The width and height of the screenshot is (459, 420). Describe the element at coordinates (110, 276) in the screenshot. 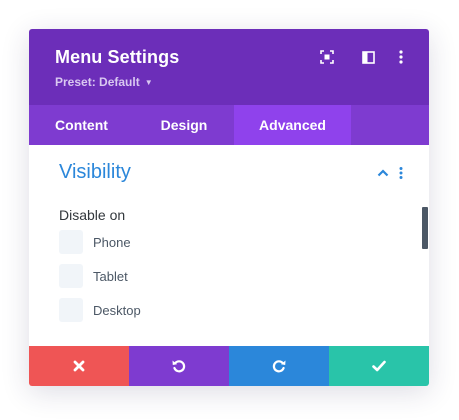

I see `tablet-label: Tablet` at that location.